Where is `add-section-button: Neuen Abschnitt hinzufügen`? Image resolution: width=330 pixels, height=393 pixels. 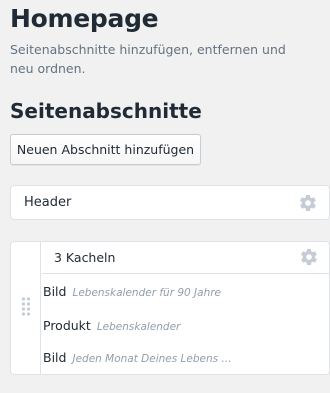 add-section-button: Neuen Abschnitt hinzufügen is located at coordinates (105, 149).